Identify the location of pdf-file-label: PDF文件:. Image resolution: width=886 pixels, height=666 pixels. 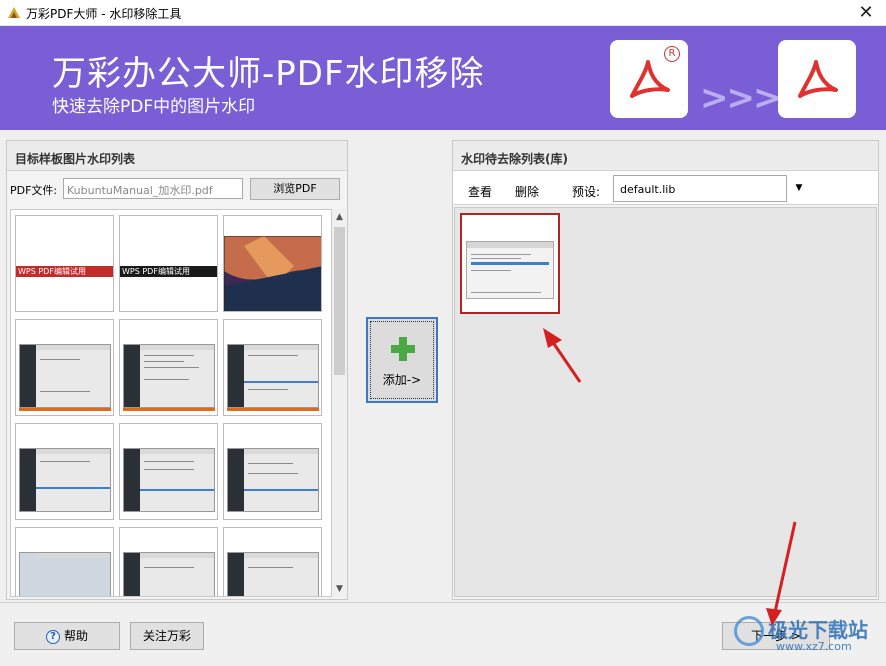
(34, 190).